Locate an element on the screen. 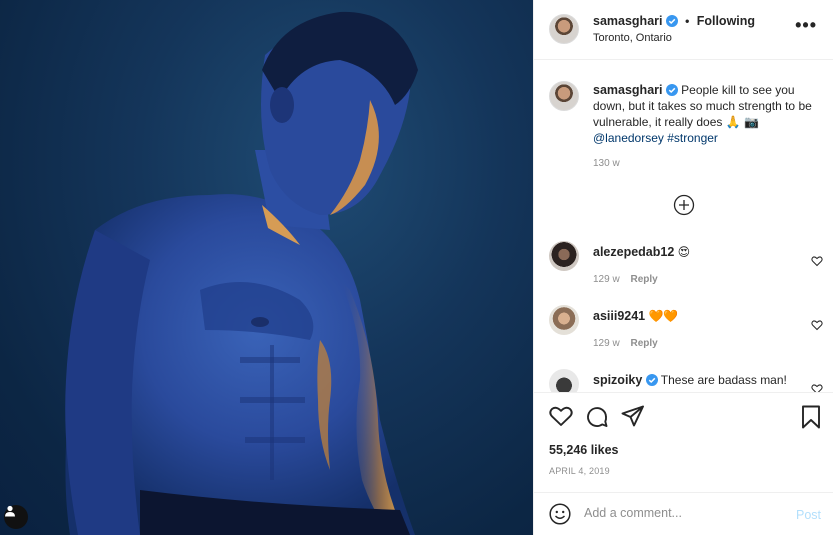 The width and height of the screenshot is (833, 535). caption-author-avatar is located at coordinates (564, 96).